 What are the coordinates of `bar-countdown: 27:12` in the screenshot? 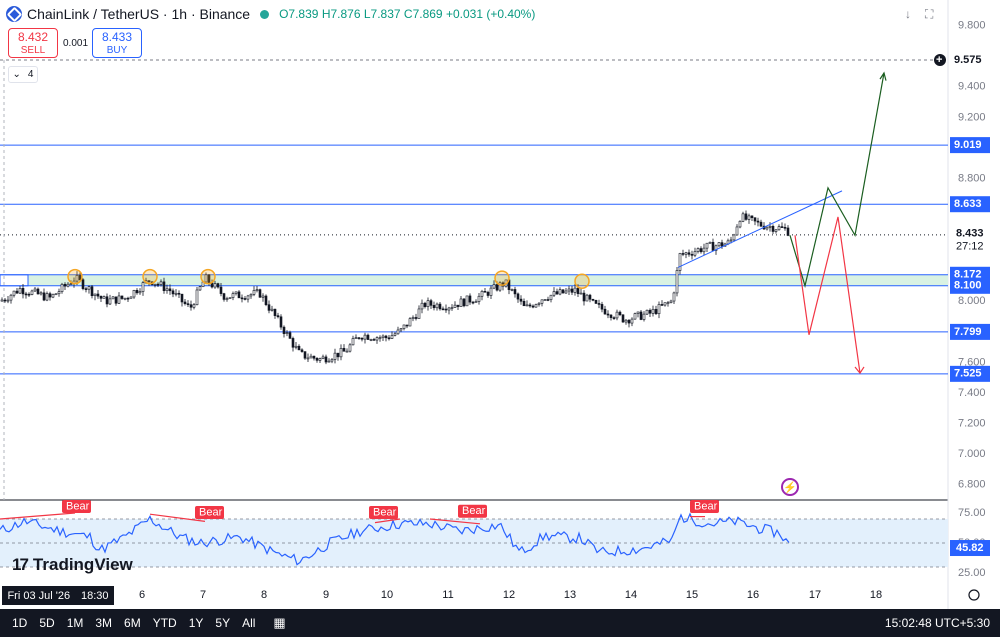 It's located at (970, 247).